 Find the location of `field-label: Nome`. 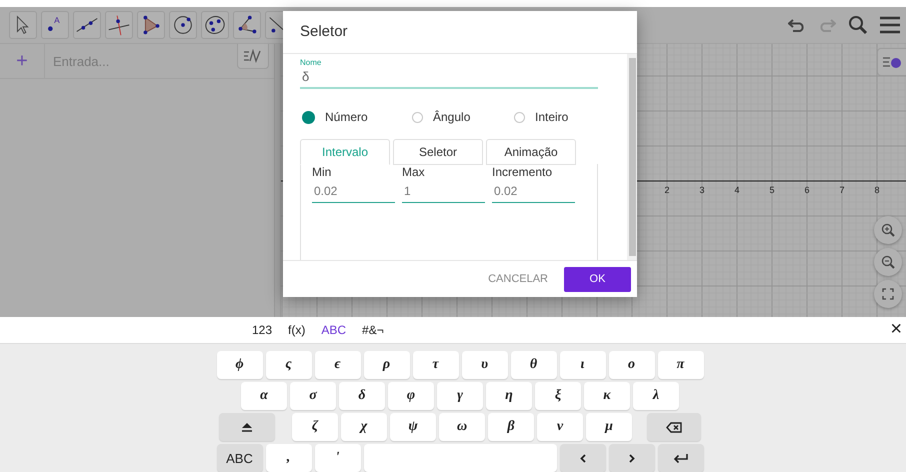

field-label: Nome is located at coordinates (311, 62).